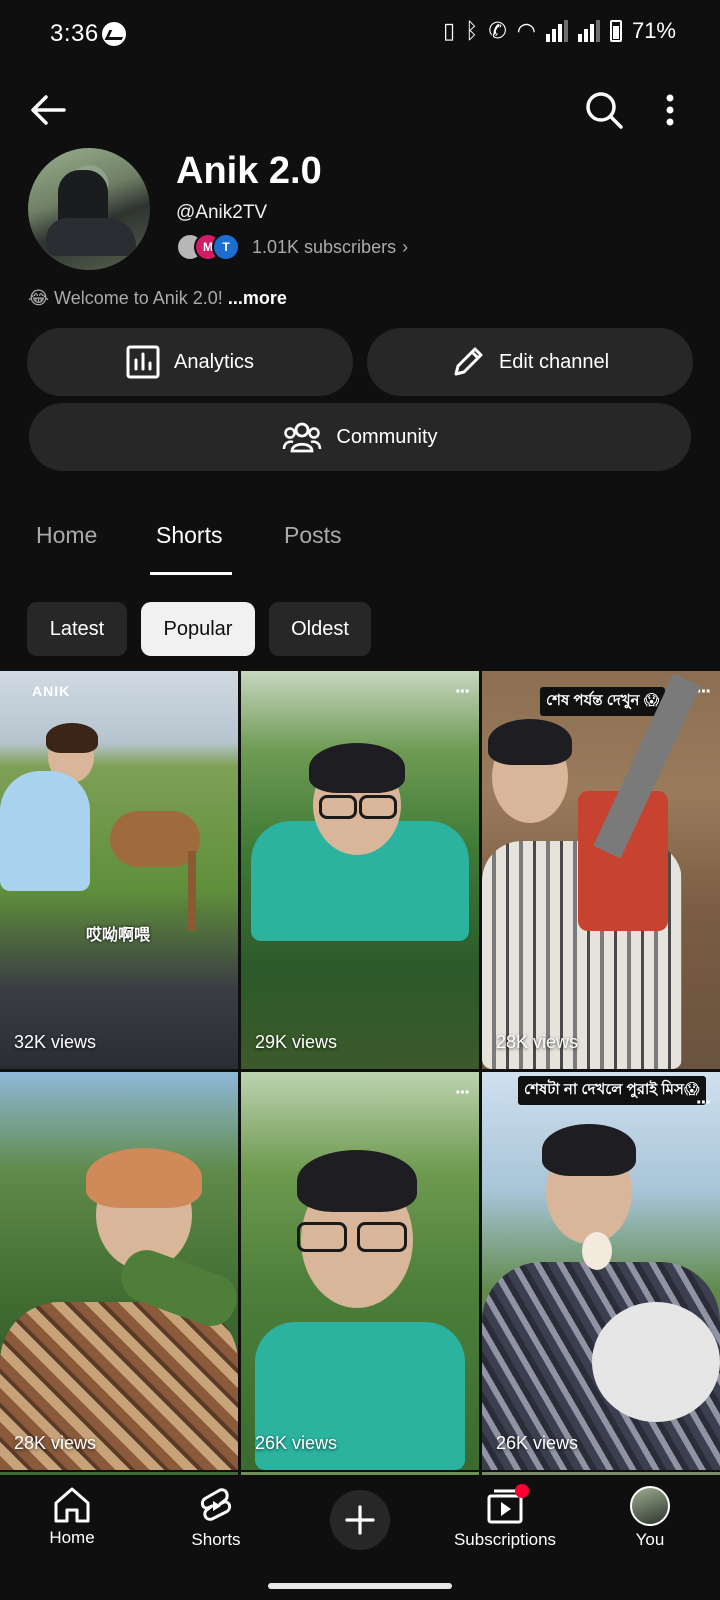 The width and height of the screenshot is (720, 1600). Describe the element at coordinates (313, 535) in the screenshot. I see `tab-posts: Posts` at that location.